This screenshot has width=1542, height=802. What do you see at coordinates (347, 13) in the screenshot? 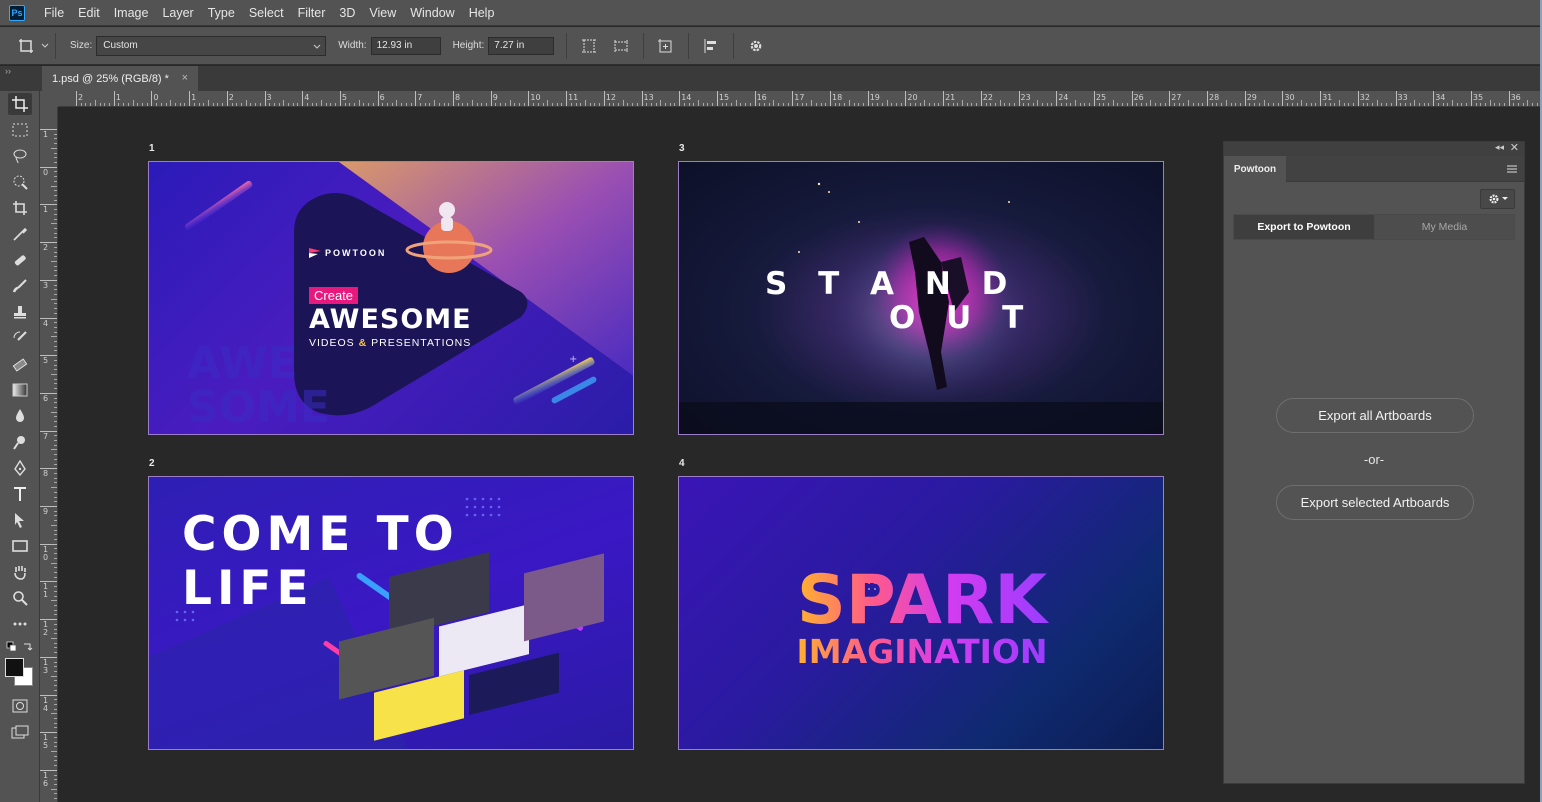
I see `menu-3d: 3D` at bounding box center [347, 13].